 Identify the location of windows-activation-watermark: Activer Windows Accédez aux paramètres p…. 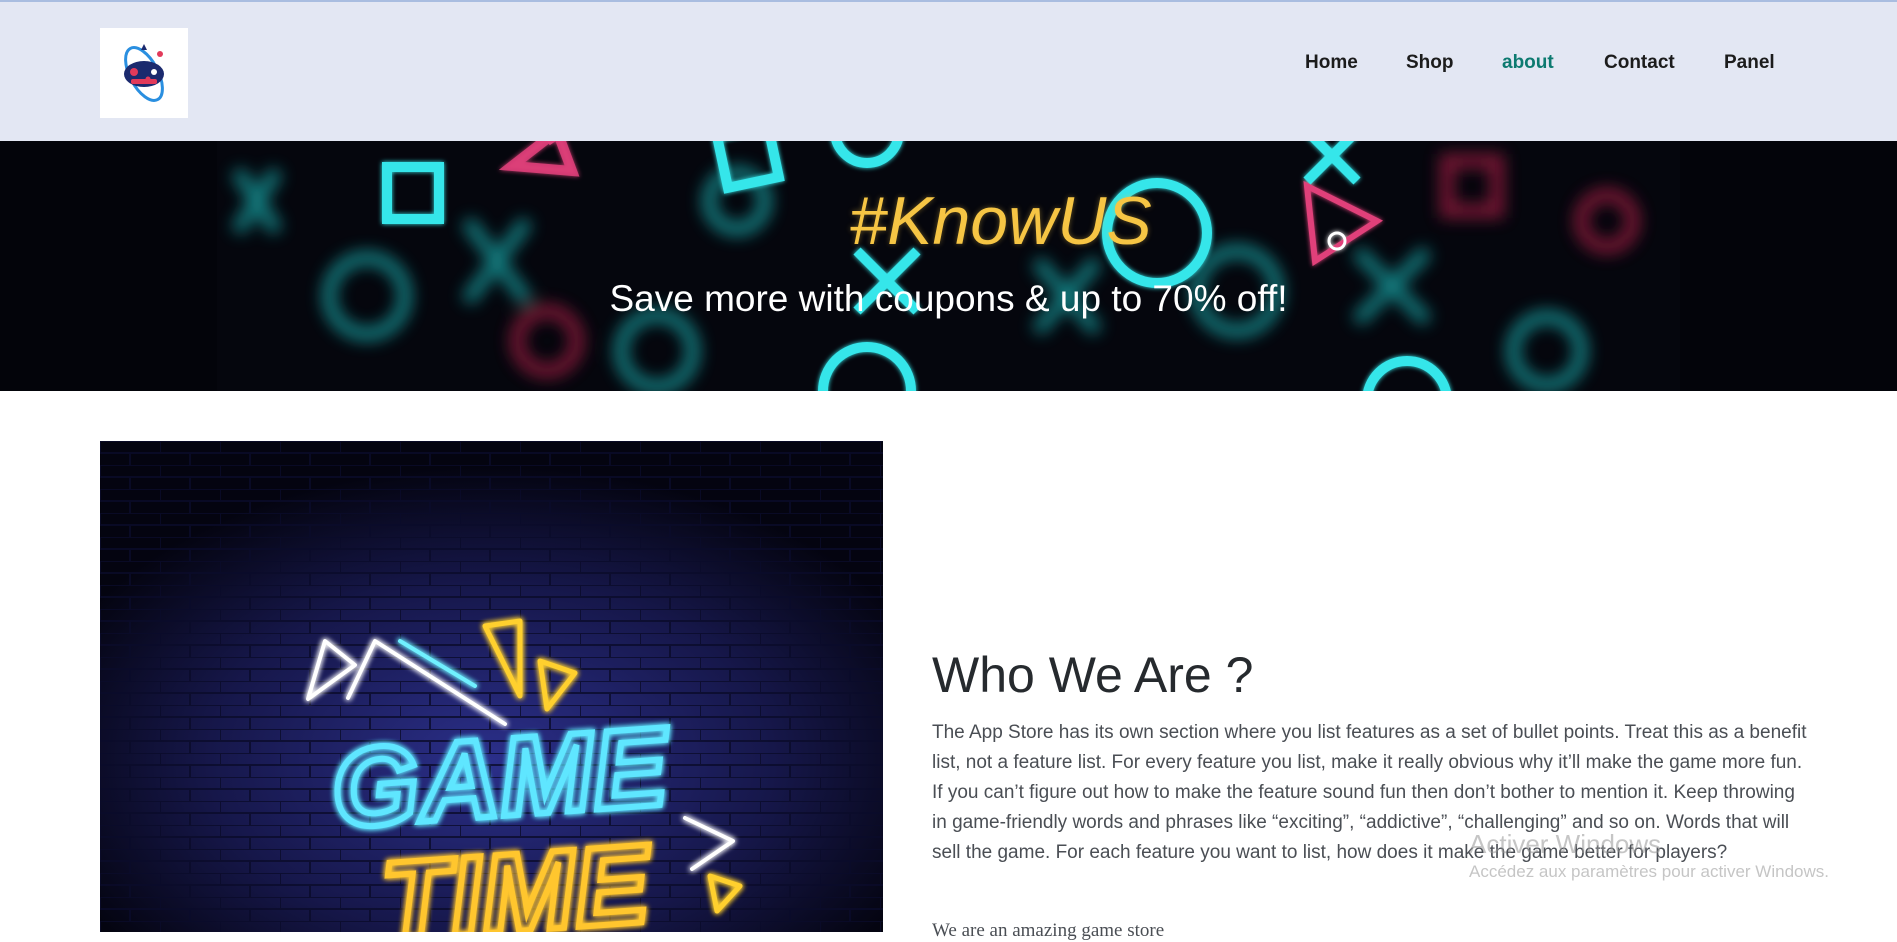
(1649, 855).